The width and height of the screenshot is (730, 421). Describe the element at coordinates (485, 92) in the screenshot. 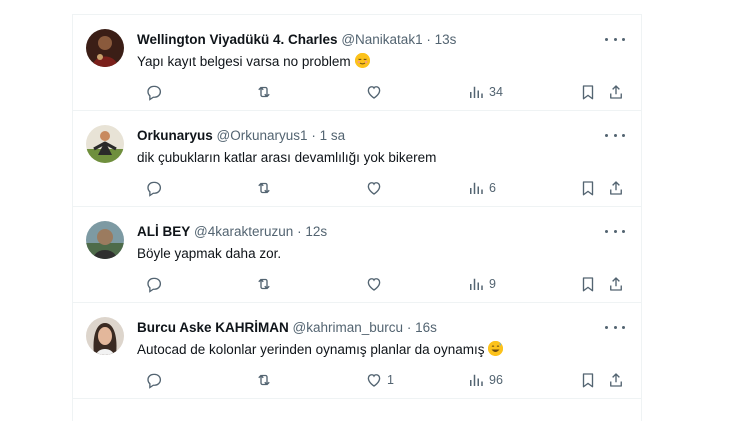

I see `views-button: 34` at that location.